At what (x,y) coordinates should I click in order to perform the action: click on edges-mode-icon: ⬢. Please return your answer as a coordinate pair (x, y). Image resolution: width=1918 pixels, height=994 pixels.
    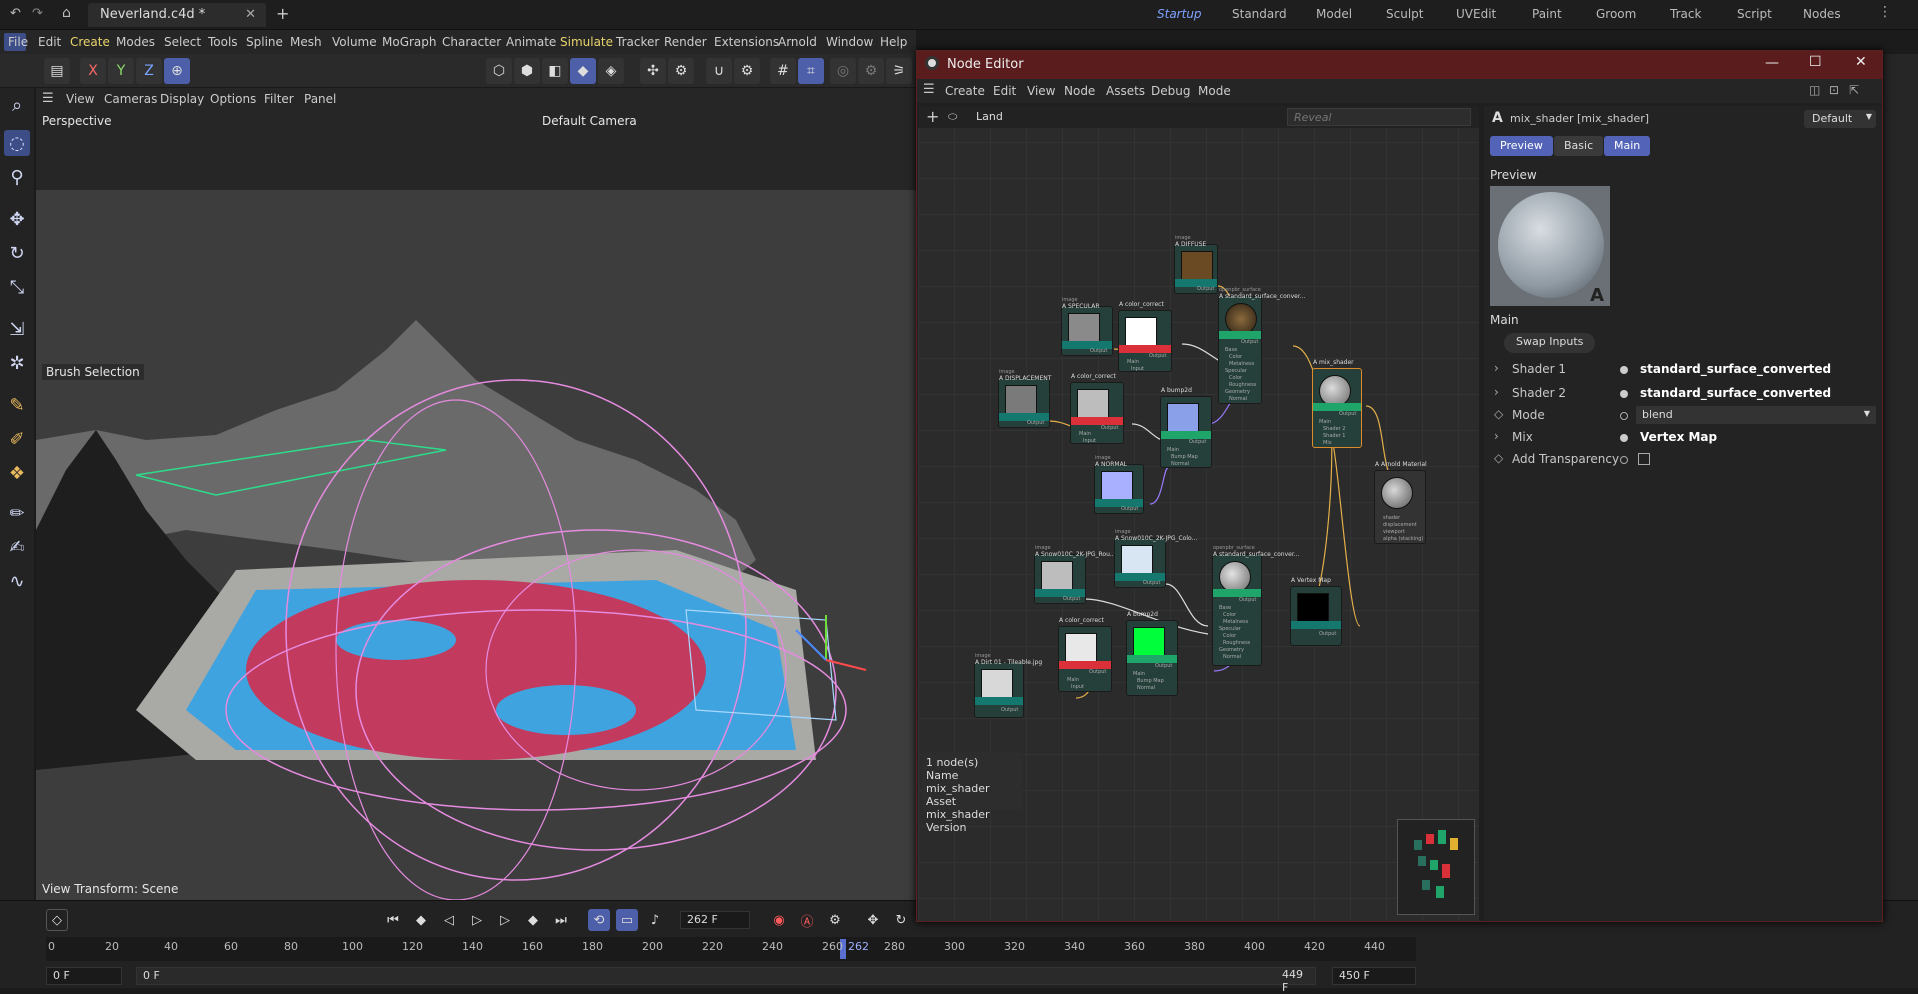
    Looking at the image, I should click on (527, 71).